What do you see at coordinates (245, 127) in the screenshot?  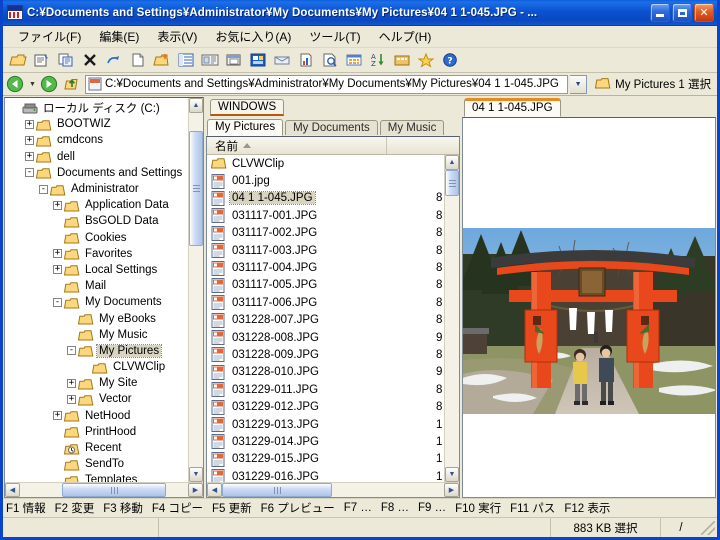 I see `tab-my-pictures: My Pictures` at bounding box center [245, 127].